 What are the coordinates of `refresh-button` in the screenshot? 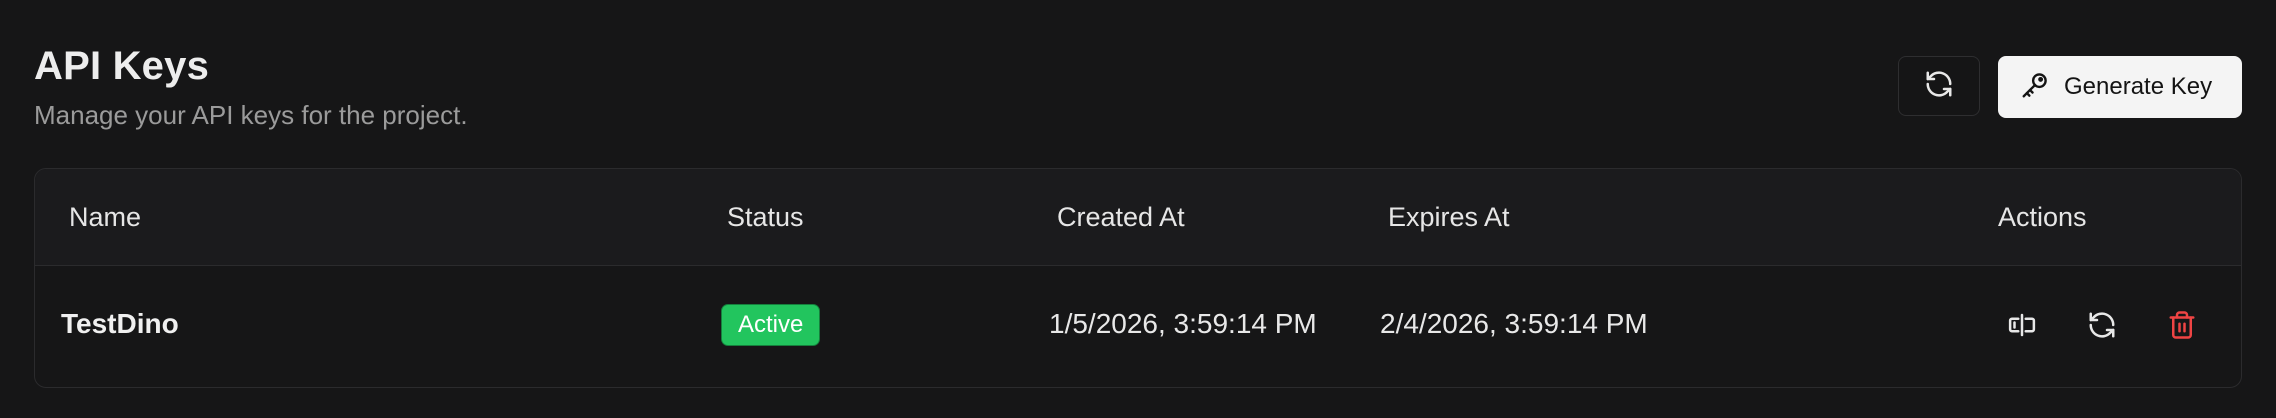 It's located at (1939, 86).